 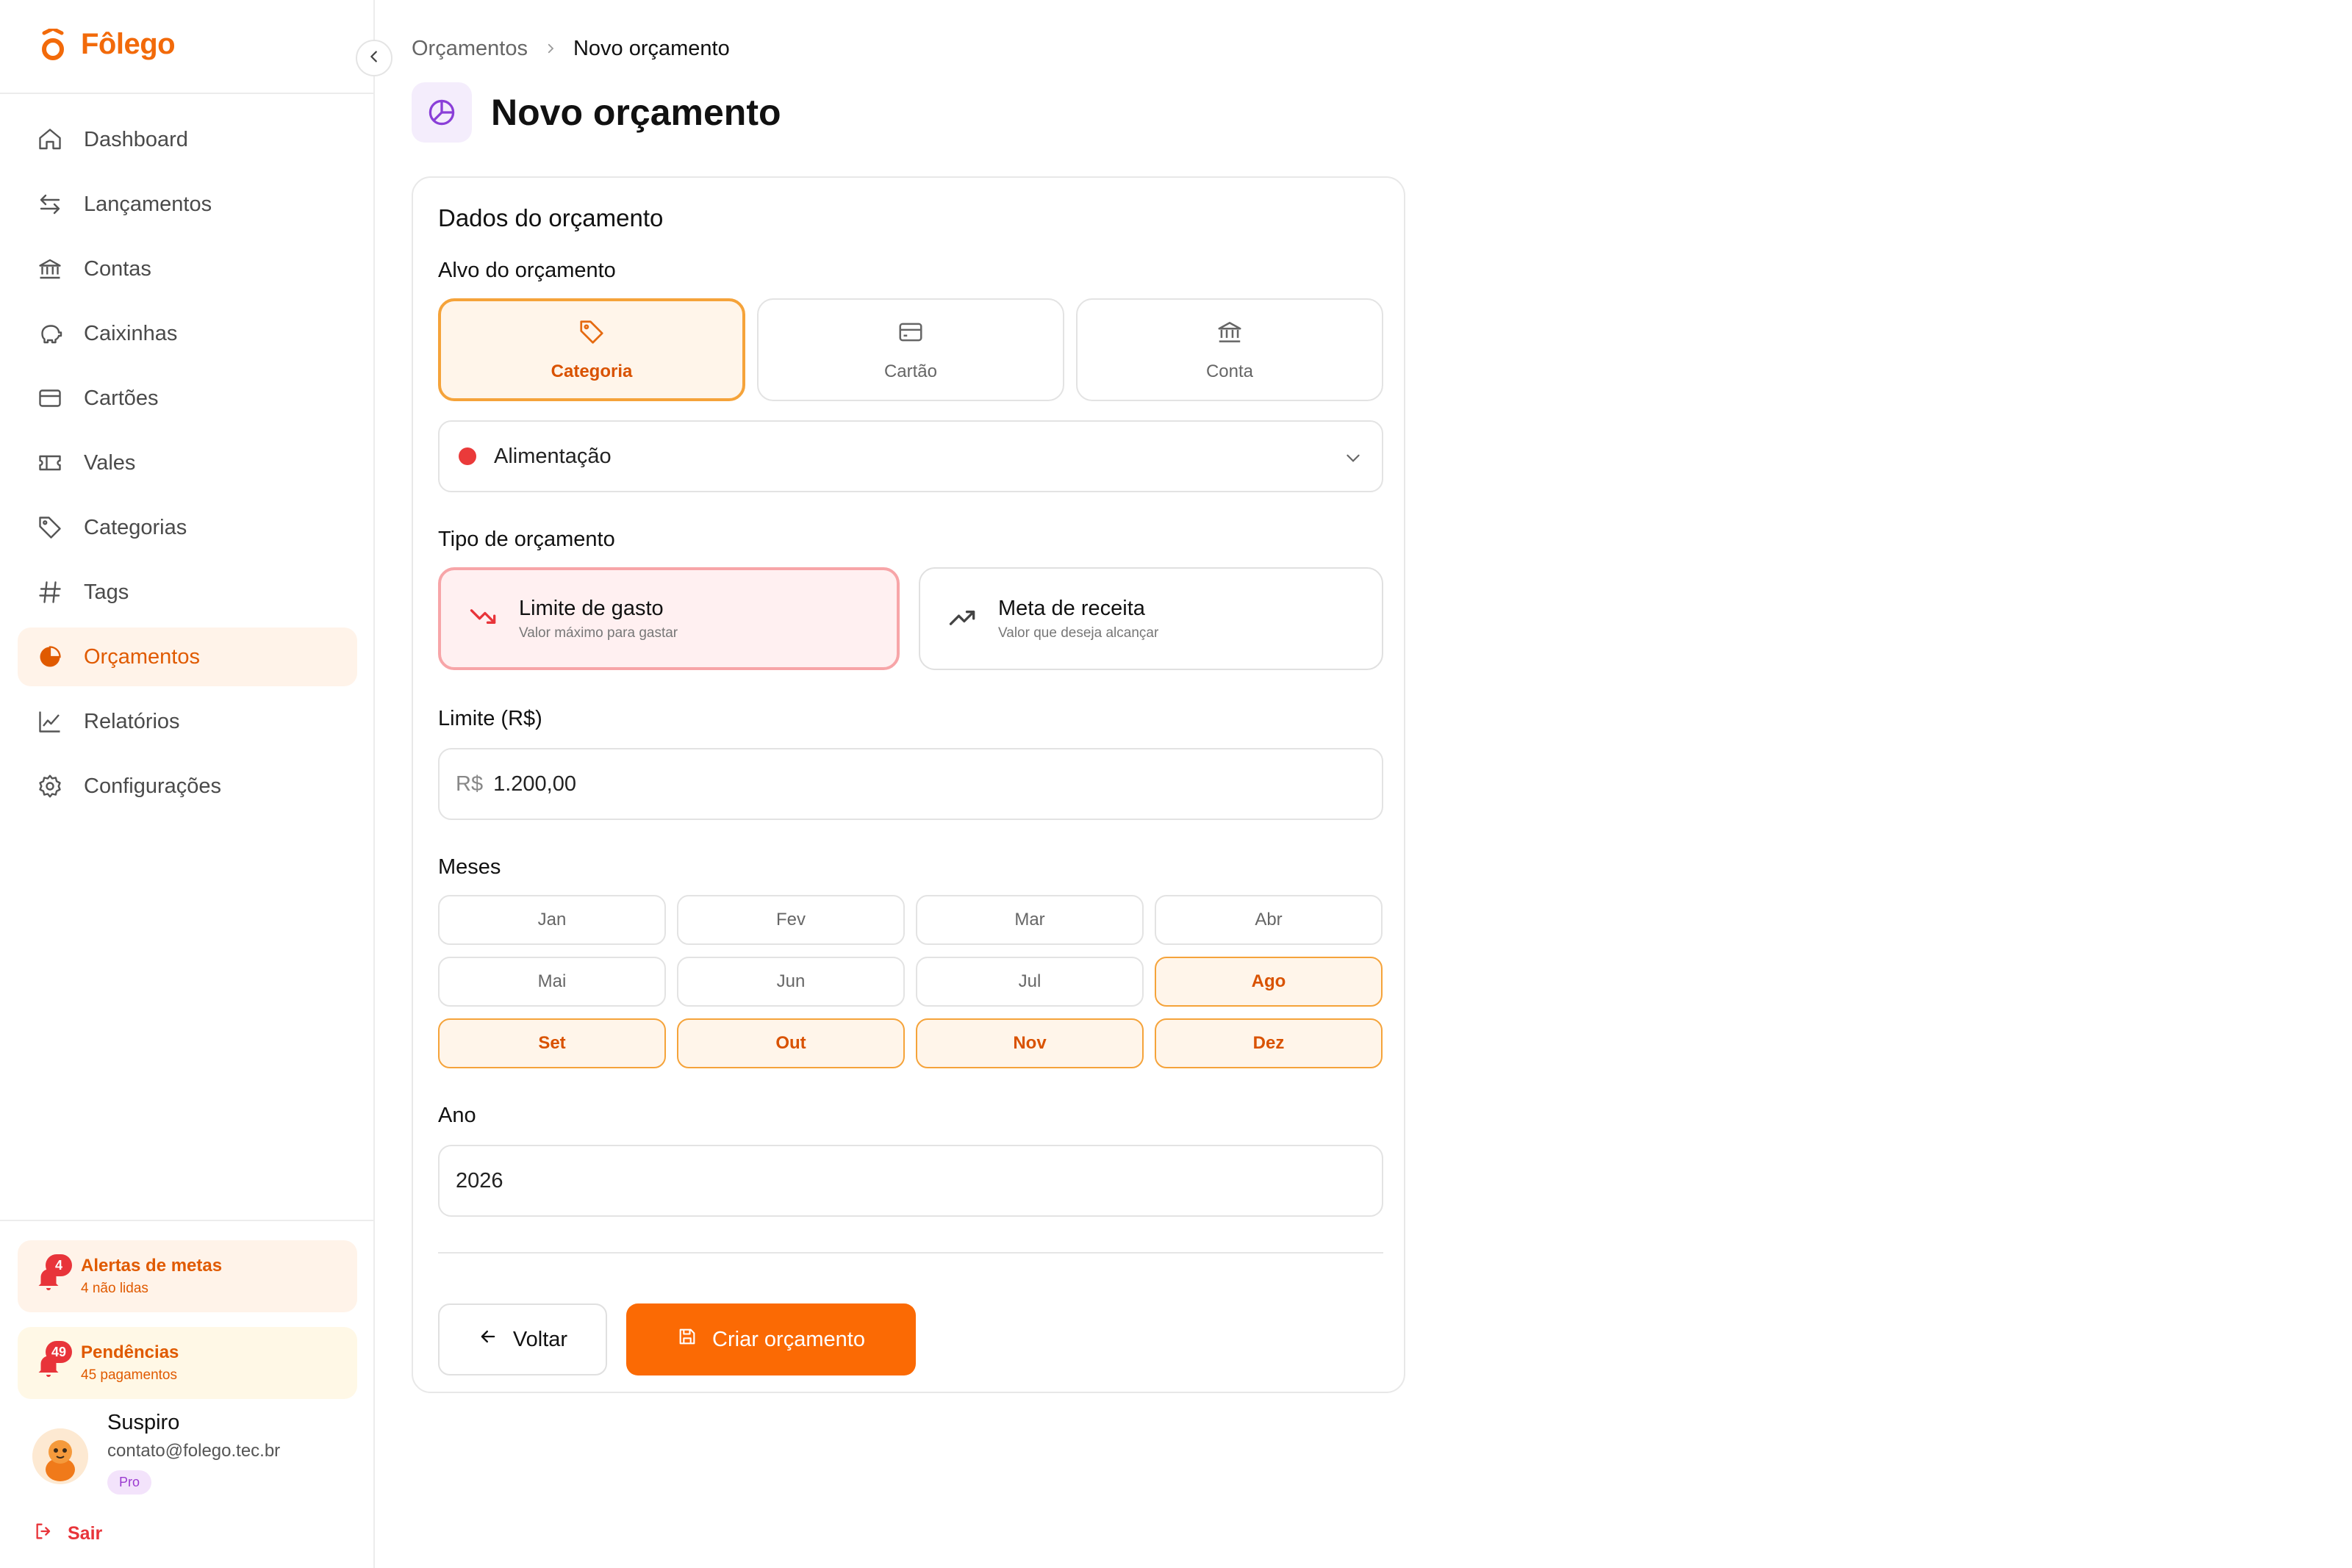 I want to click on type-option-title: Limite de gasto, so click(x=591, y=608).